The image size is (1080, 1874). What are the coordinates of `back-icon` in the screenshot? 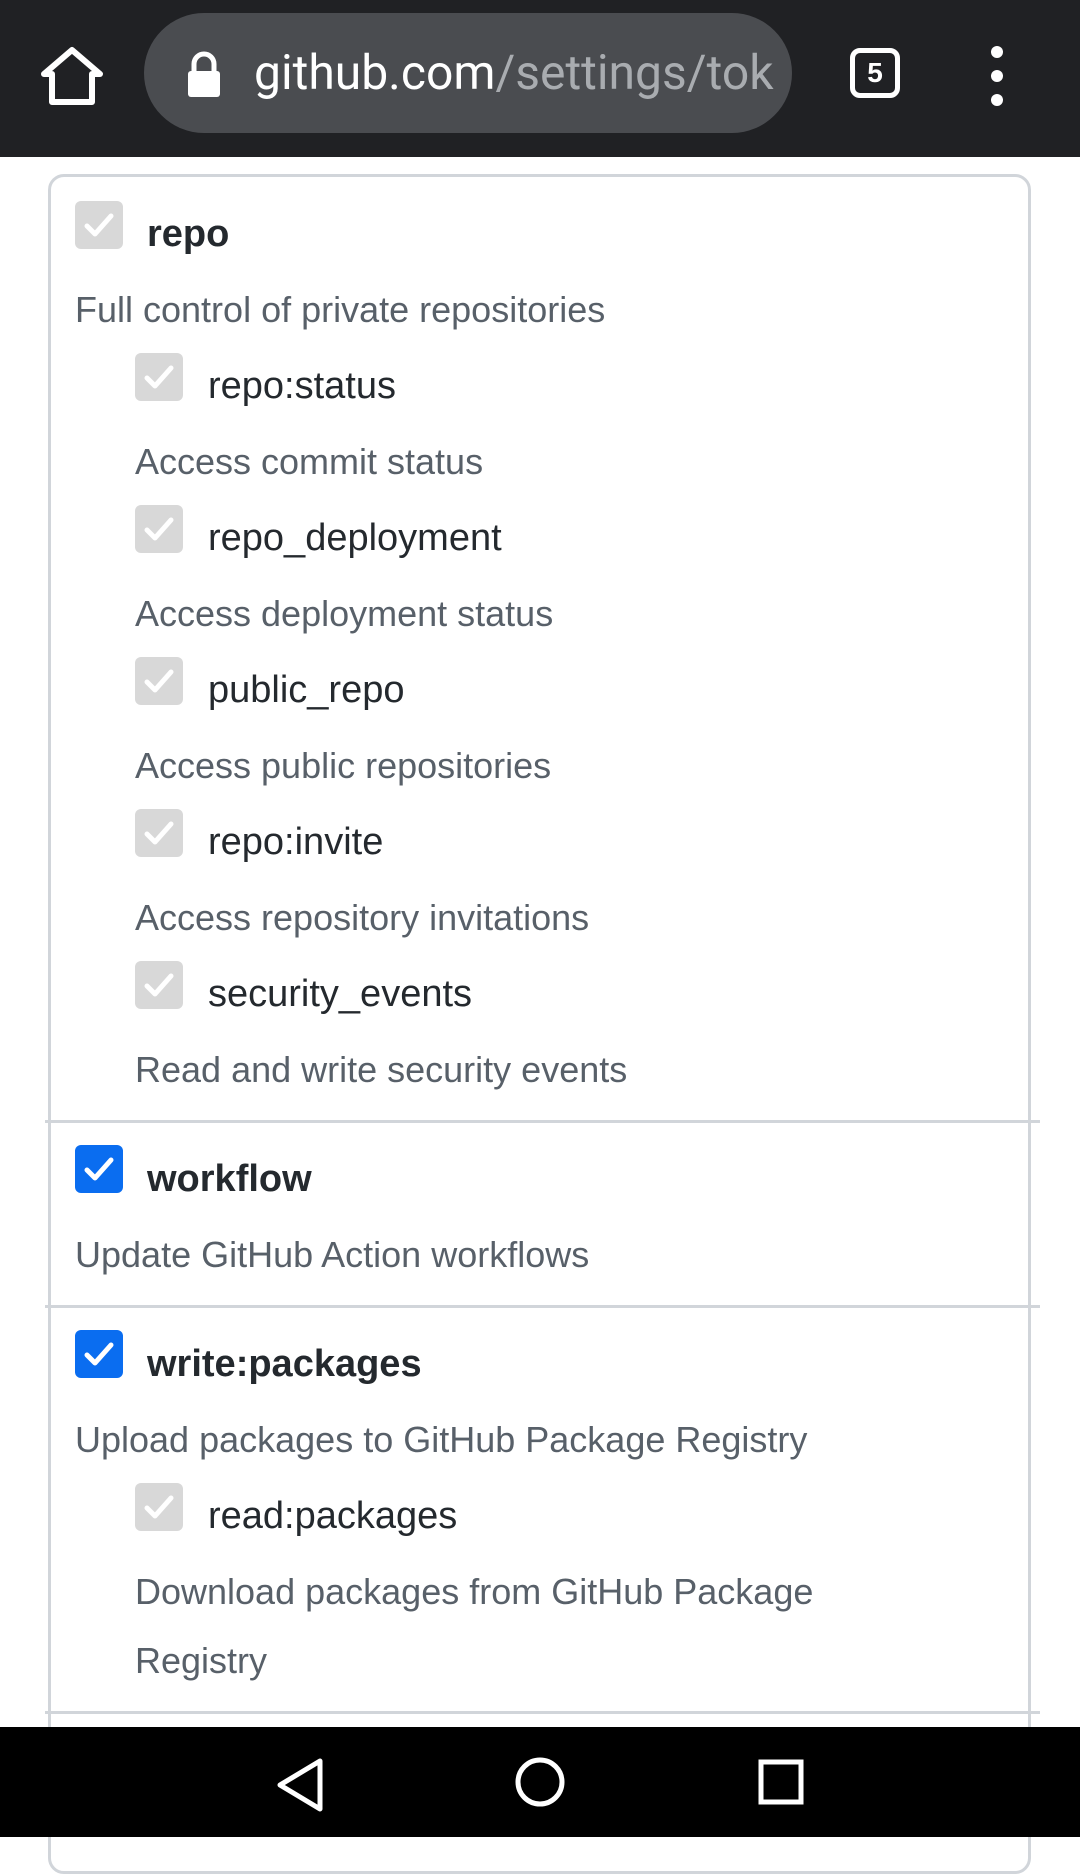 It's located at (300, 1787).